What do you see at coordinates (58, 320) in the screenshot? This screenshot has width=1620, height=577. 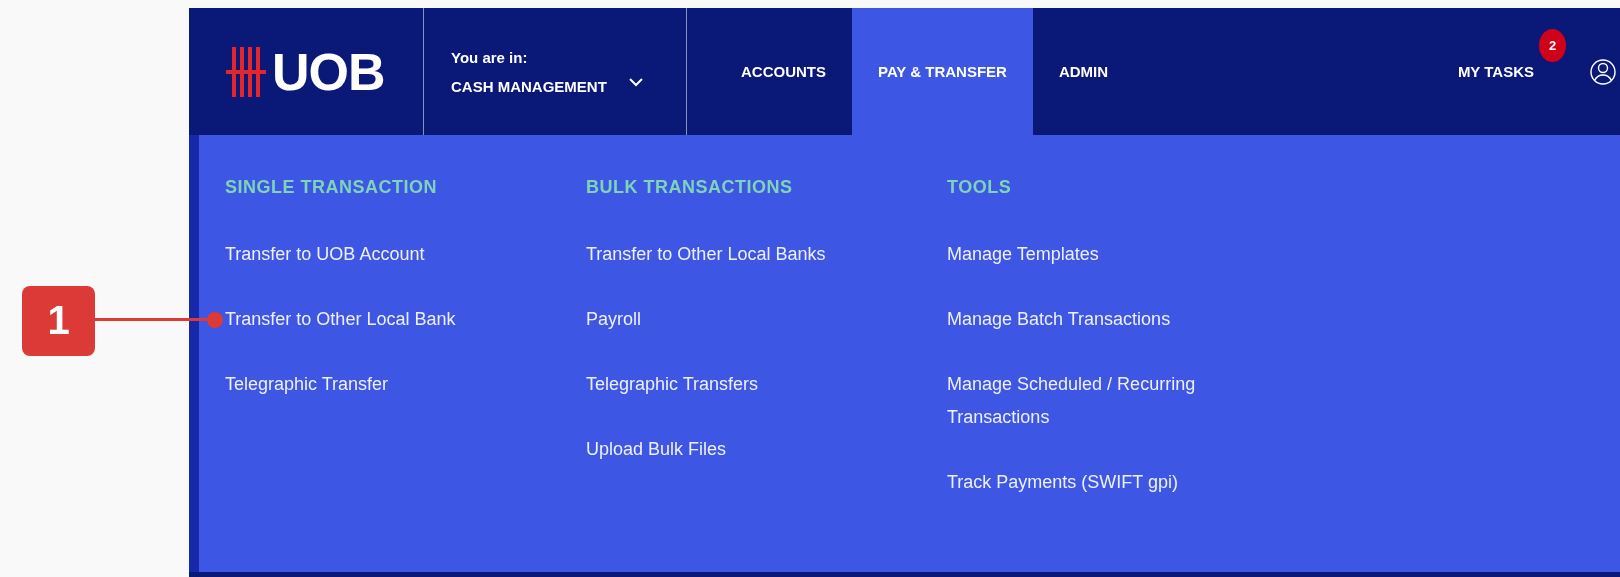 I see `callout-badge: 1` at bounding box center [58, 320].